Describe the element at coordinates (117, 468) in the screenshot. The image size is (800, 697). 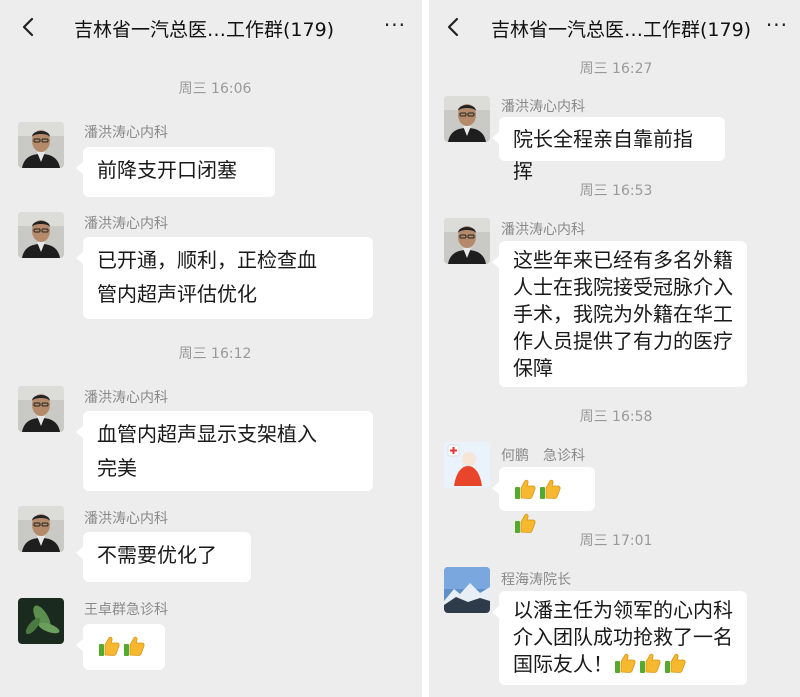
I see `message-line: 完美` at that location.